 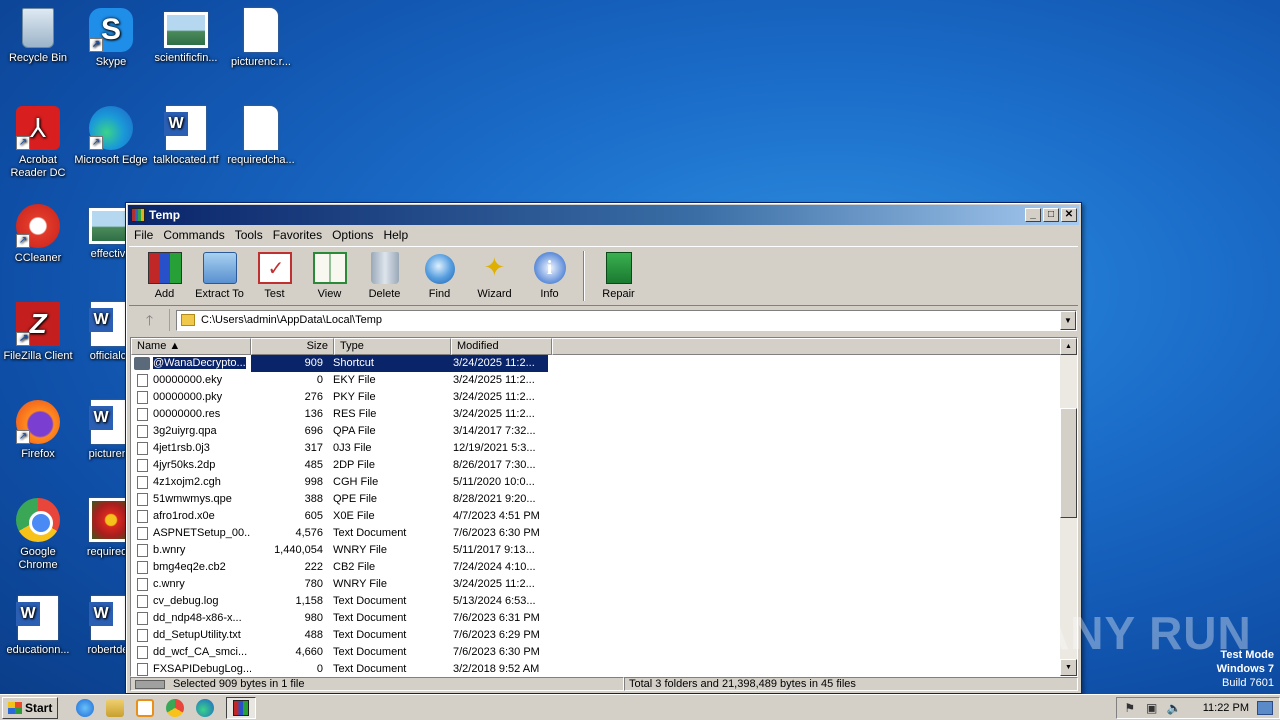 What do you see at coordinates (439, 279) in the screenshot?
I see `find-button: Find` at bounding box center [439, 279].